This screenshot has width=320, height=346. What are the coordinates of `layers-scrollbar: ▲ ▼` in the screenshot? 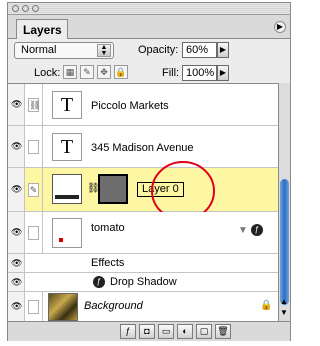 It's located at (284, 202).